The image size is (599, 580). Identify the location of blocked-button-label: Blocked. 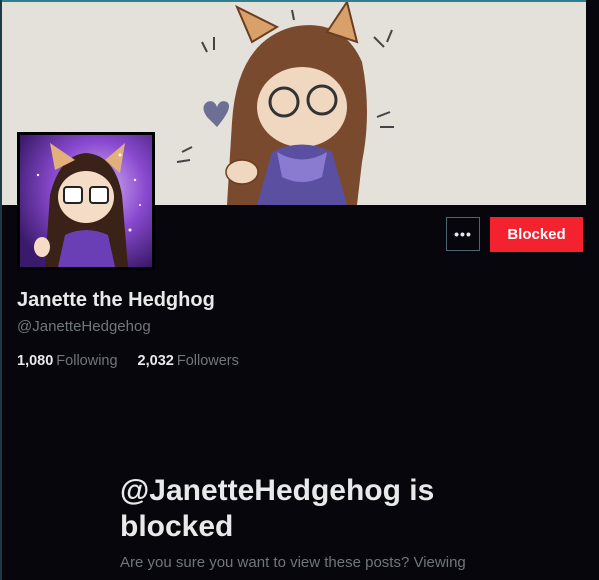
(536, 234).